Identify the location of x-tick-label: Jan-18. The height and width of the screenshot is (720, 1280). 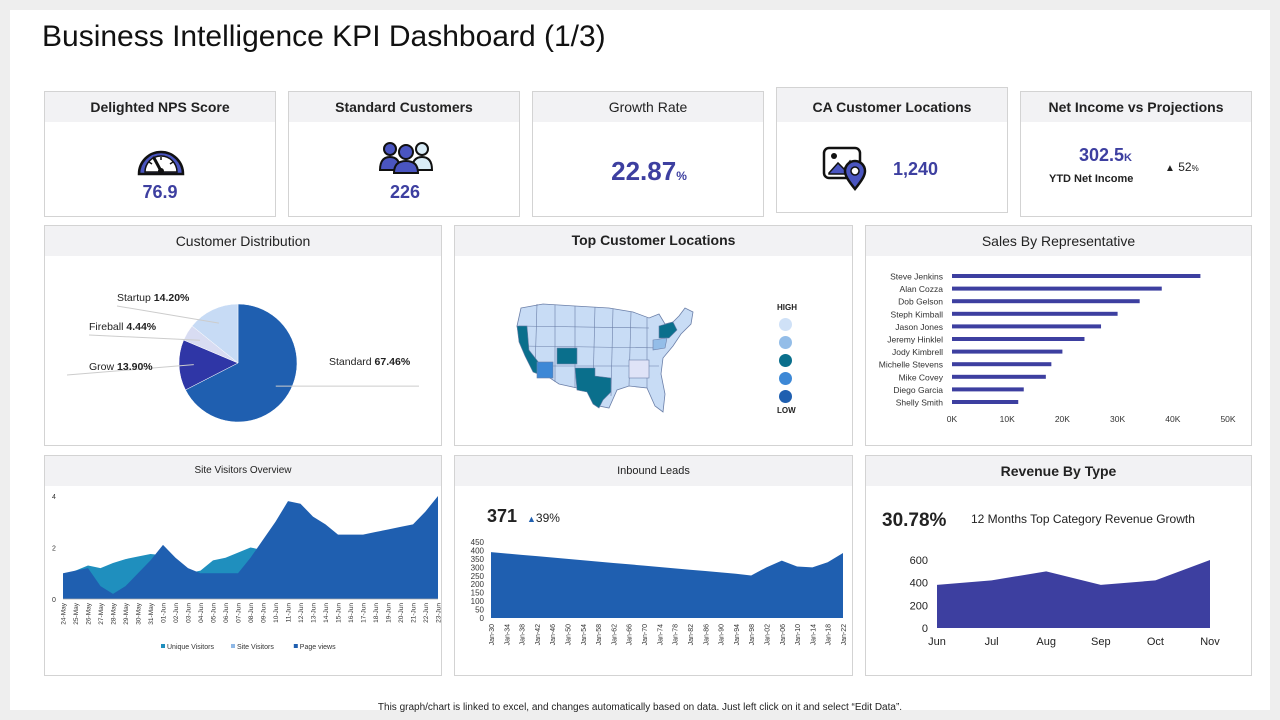
(829, 635).